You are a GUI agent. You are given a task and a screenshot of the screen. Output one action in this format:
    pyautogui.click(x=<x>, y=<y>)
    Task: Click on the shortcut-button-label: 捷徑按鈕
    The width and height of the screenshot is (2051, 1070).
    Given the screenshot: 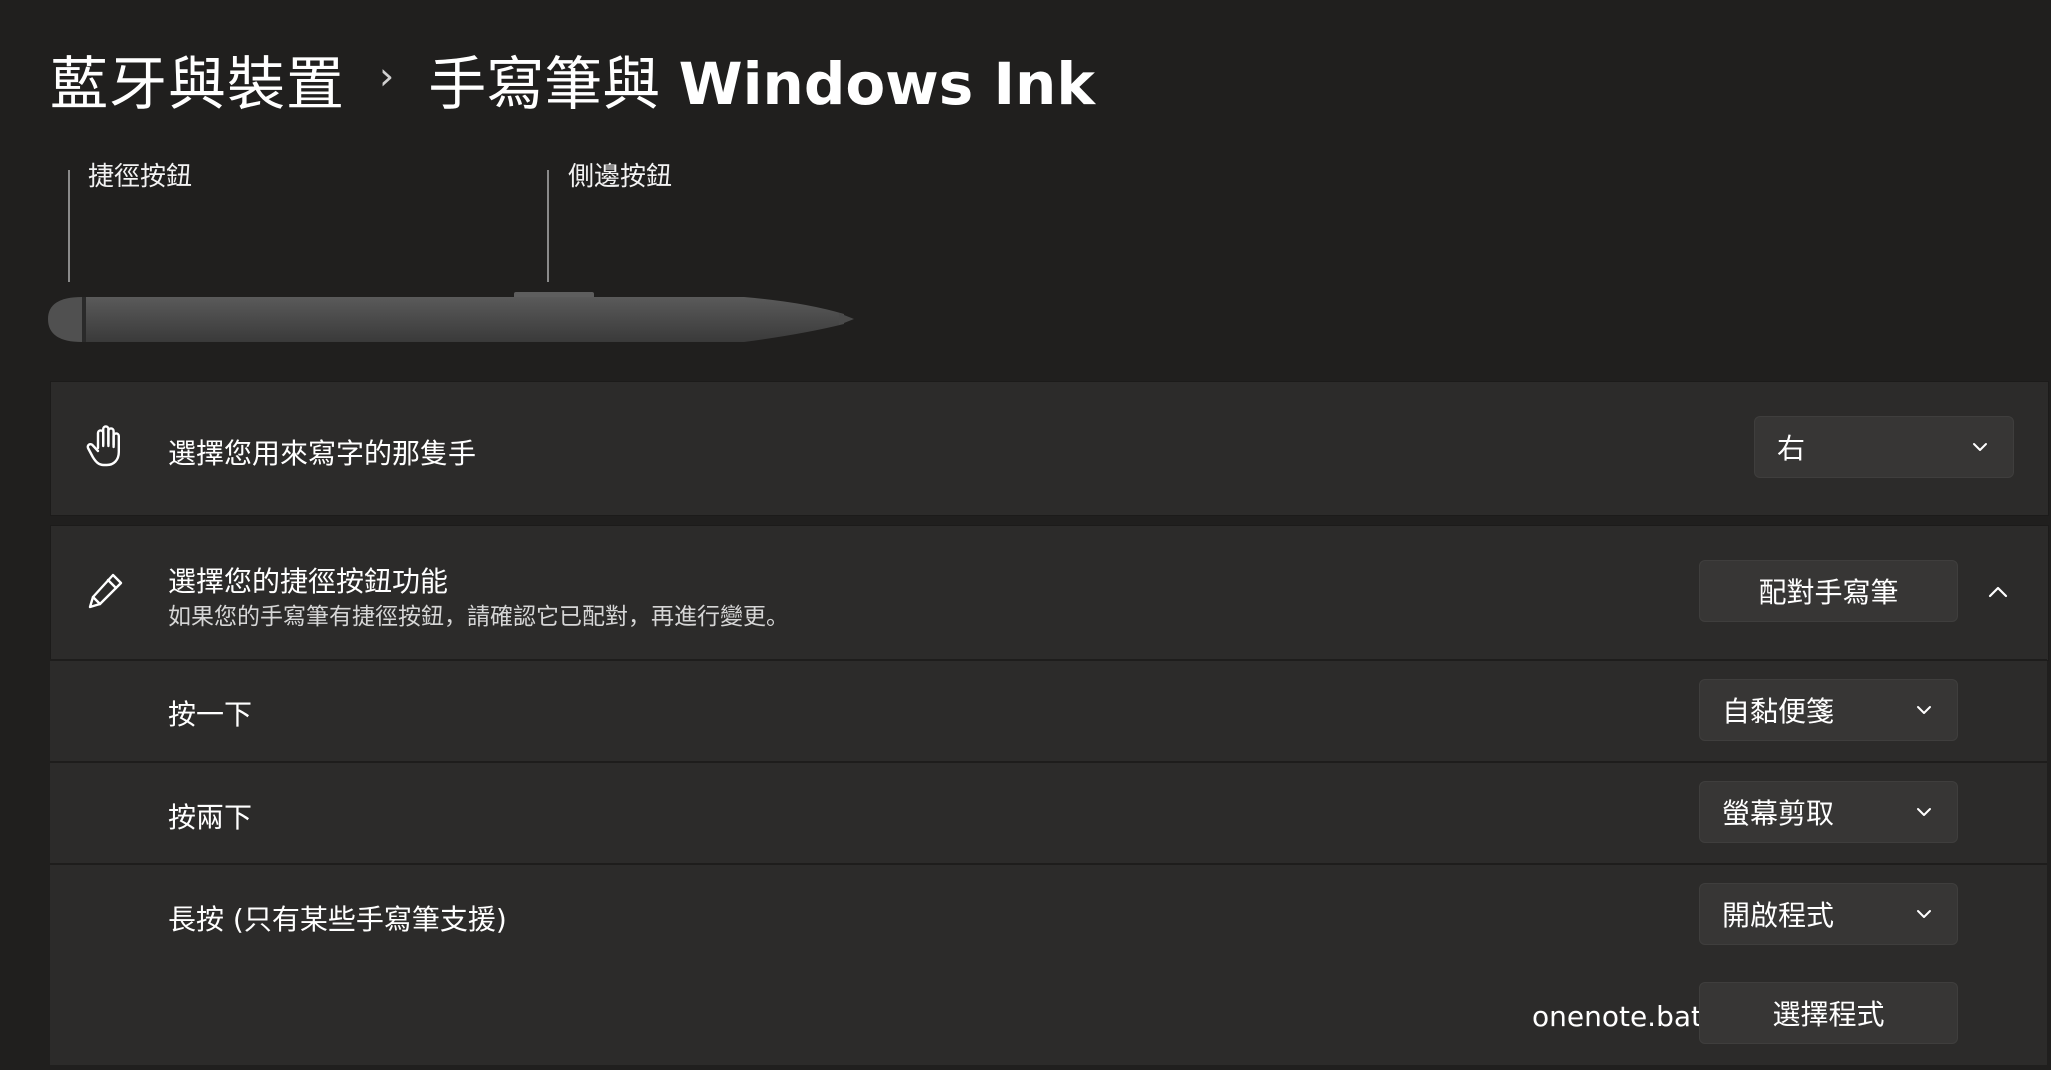 What is the action you would take?
    pyautogui.click(x=140, y=177)
    